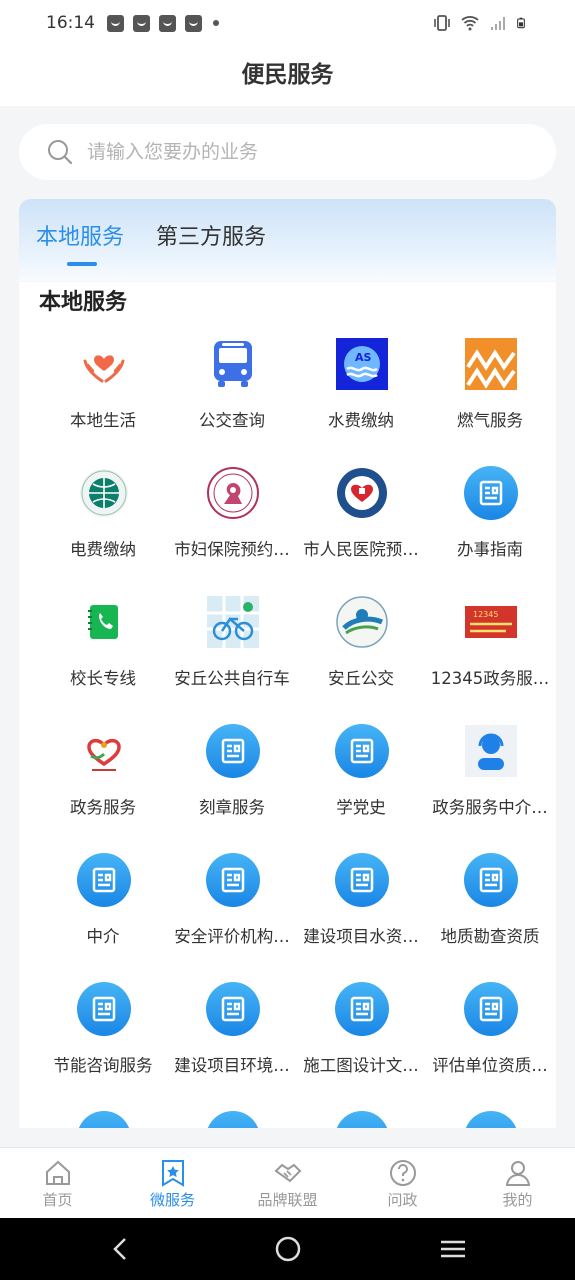  Describe the element at coordinates (103, 936) in the screenshot. I see `service-label: 中介` at that location.